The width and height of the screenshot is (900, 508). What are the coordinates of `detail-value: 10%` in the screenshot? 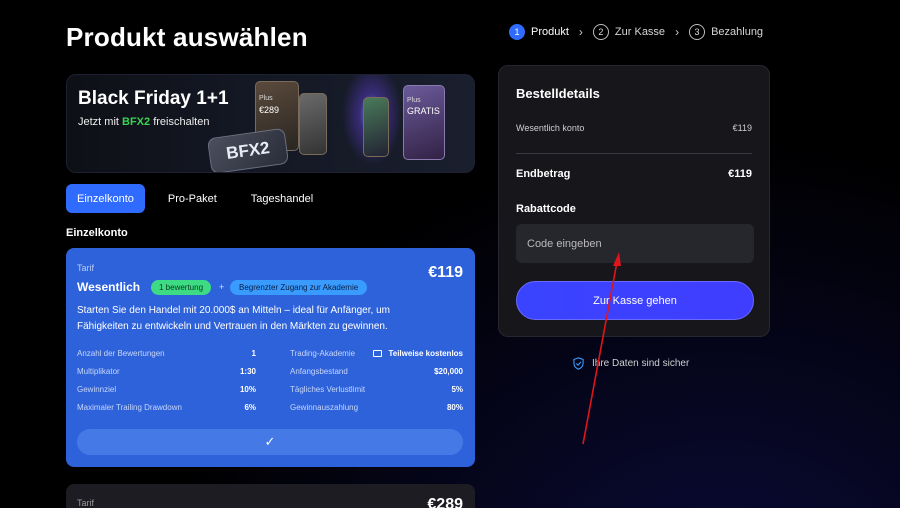 It's located at (247, 389).